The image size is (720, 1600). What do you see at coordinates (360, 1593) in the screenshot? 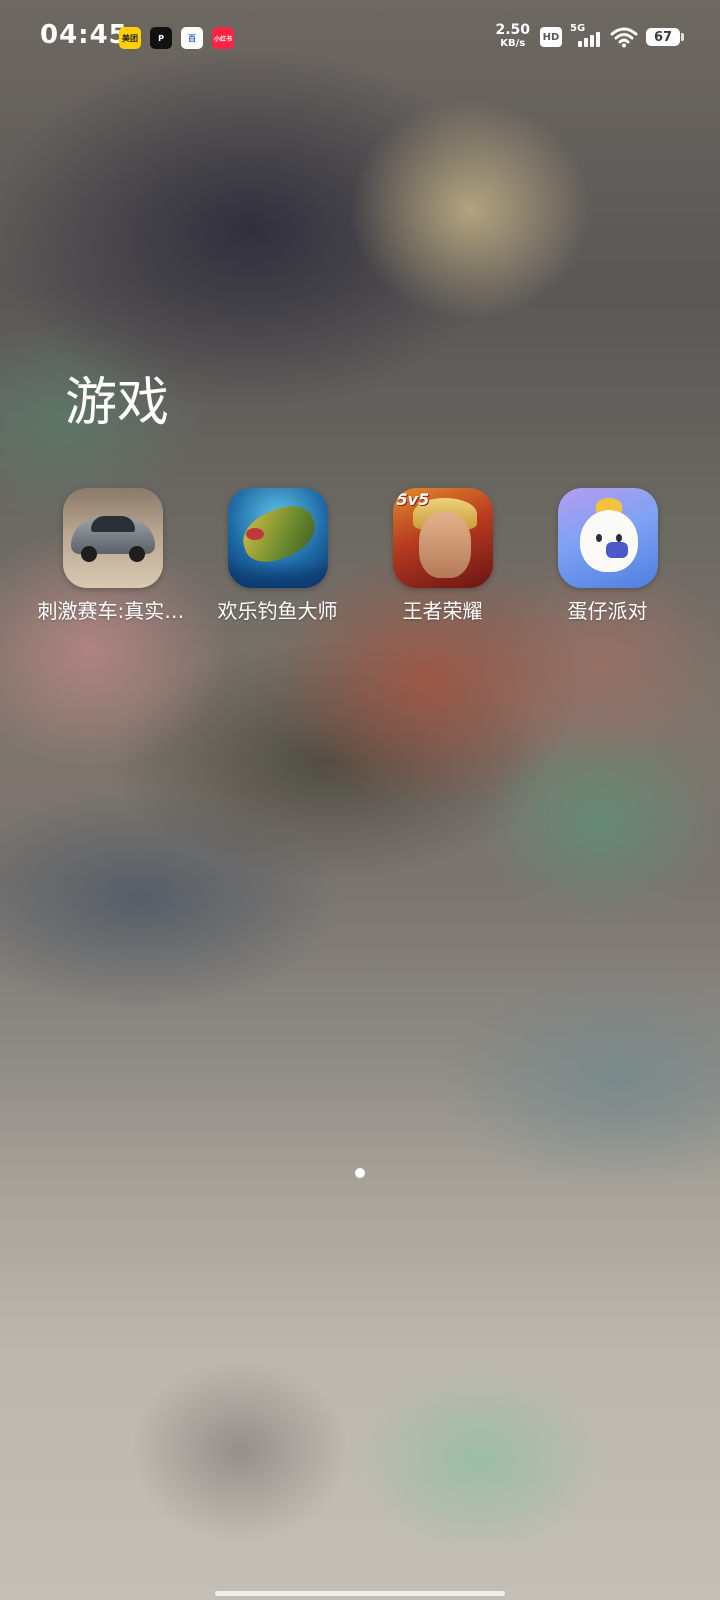
I see `gesture-navigation-bar` at bounding box center [360, 1593].